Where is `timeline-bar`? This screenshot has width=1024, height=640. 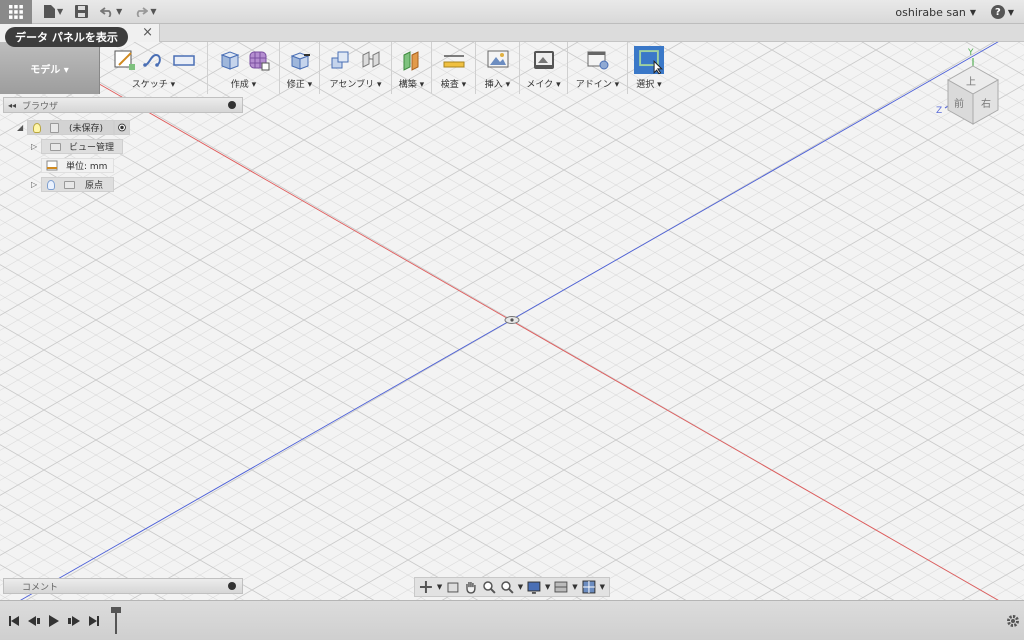
timeline-bar is located at coordinates (512, 620).